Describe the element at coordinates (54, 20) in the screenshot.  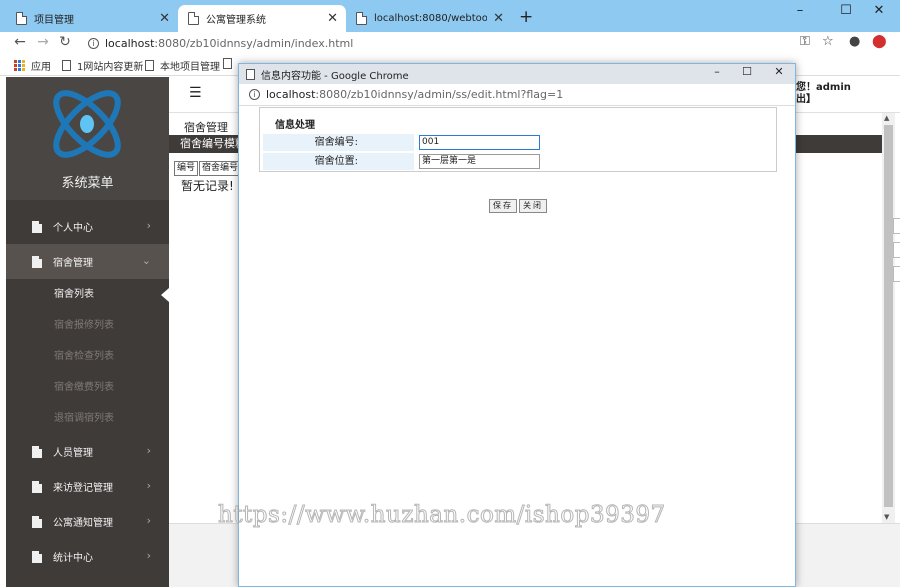
I see `tab-label: 项目管理` at that location.